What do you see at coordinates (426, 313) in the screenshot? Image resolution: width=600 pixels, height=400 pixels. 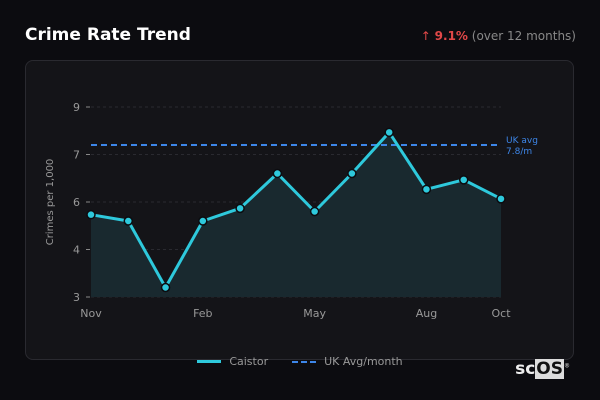 I see `x-tick-label: Aug` at bounding box center [426, 313].